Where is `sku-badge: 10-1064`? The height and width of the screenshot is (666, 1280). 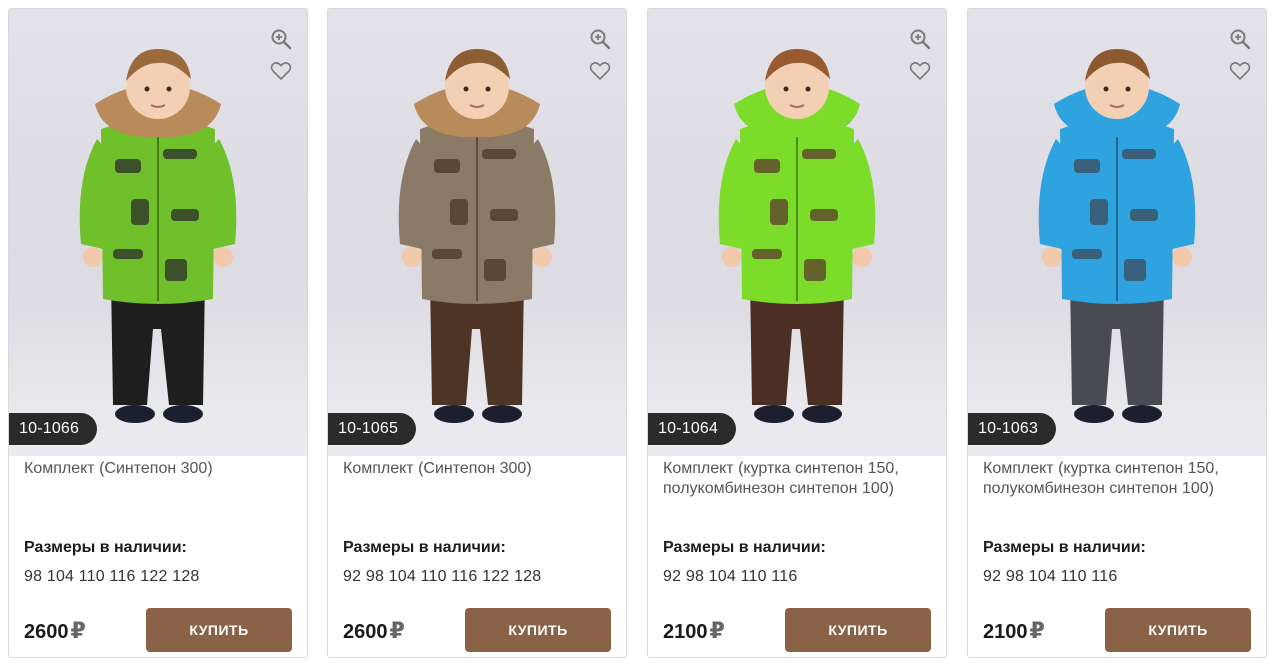
sku-badge: 10-1064 is located at coordinates (692, 429).